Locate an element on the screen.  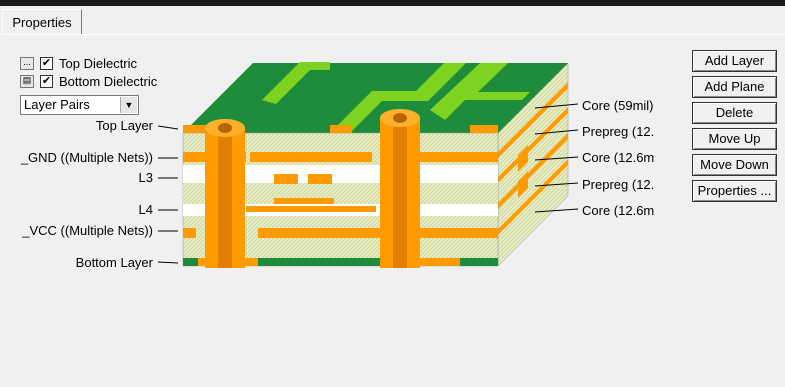
left-label-arrows is located at coordinates (168, 194).